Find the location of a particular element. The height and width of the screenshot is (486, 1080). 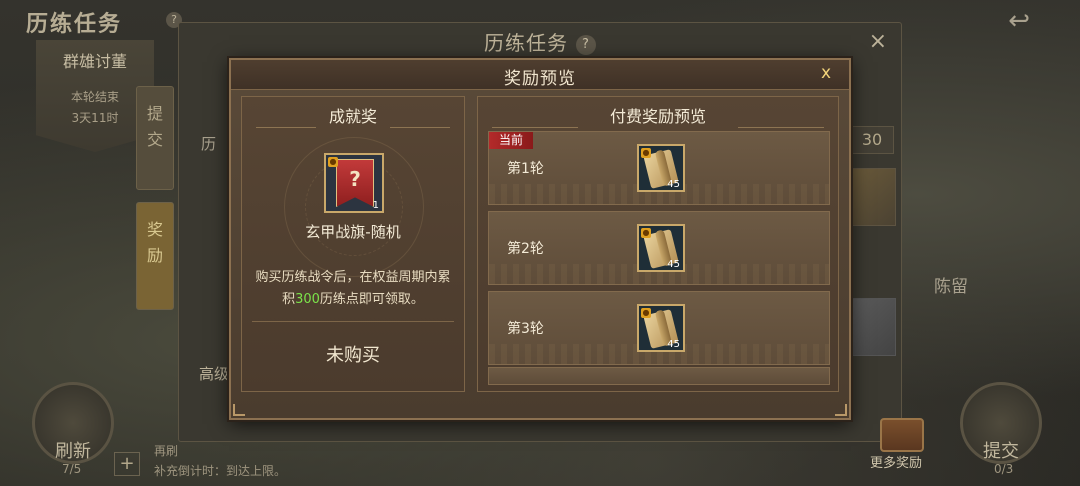

replenish-countdown: 补充倒计时：到达上限。 is located at coordinates (220, 471).